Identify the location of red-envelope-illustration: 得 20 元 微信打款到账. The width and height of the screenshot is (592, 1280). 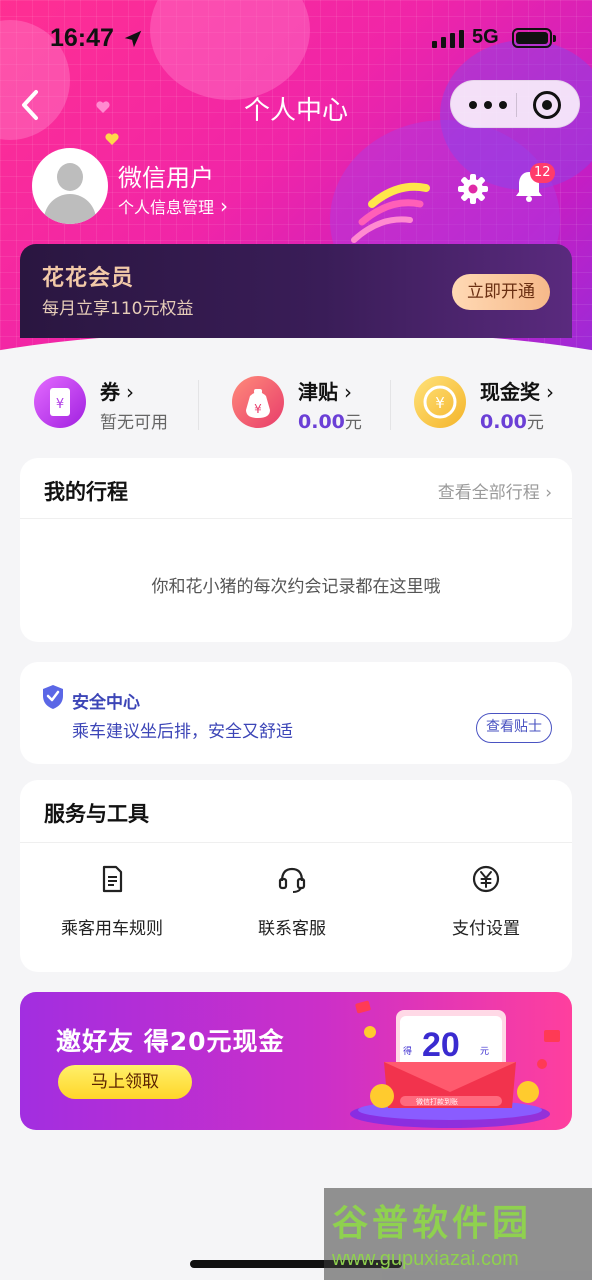
(451, 1061).